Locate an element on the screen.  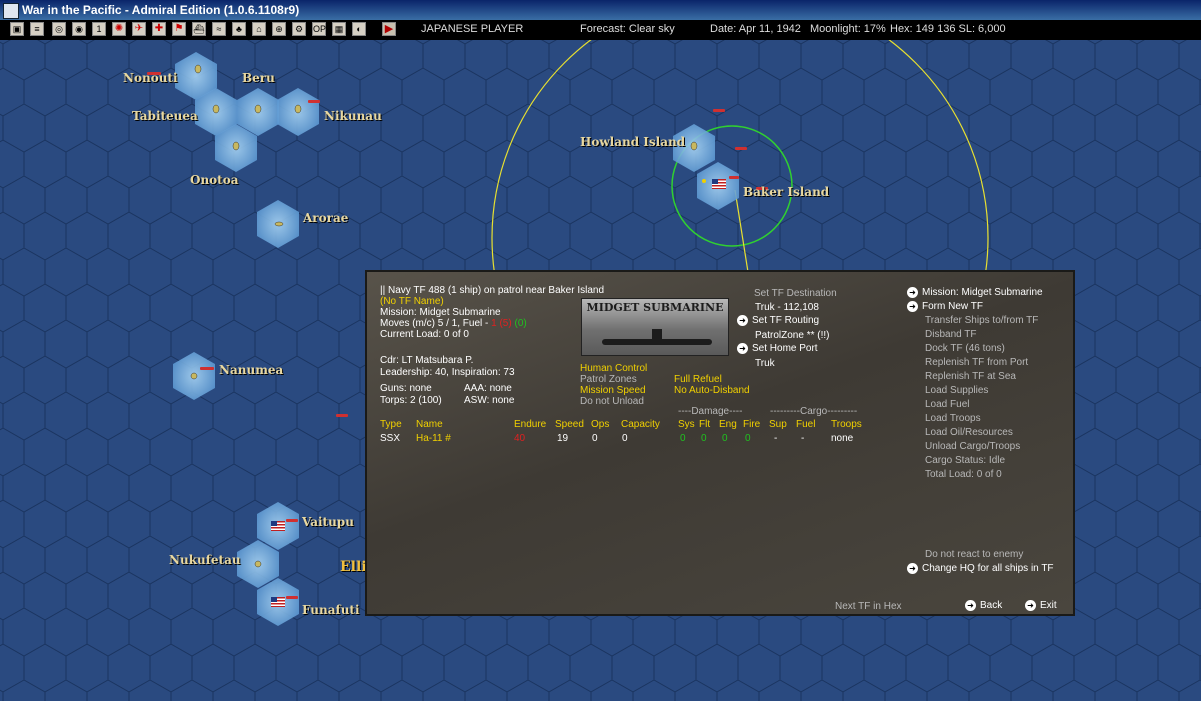
menu-mission-label: Mission: Midget Submarine is located at coordinates (982, 292).